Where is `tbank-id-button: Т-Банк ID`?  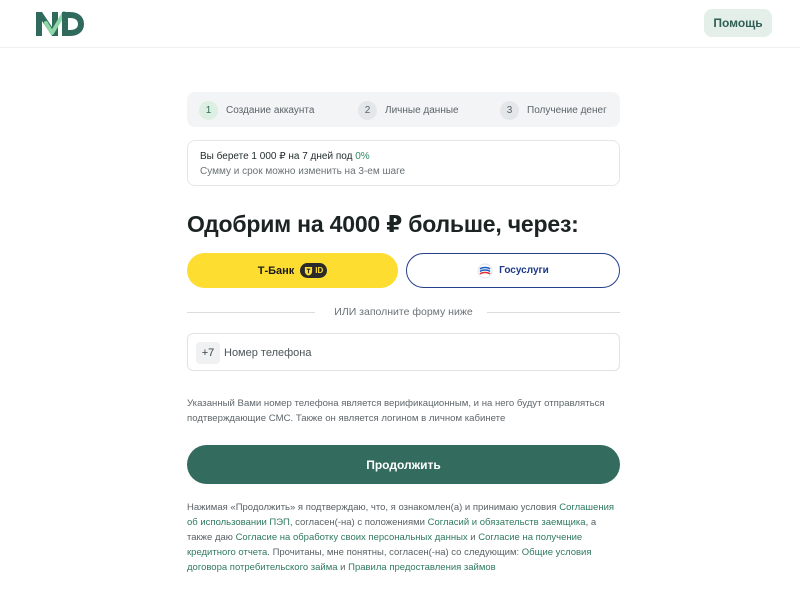
tbank-id-button: Т-Банк ID is located at coordinates (292, 270).